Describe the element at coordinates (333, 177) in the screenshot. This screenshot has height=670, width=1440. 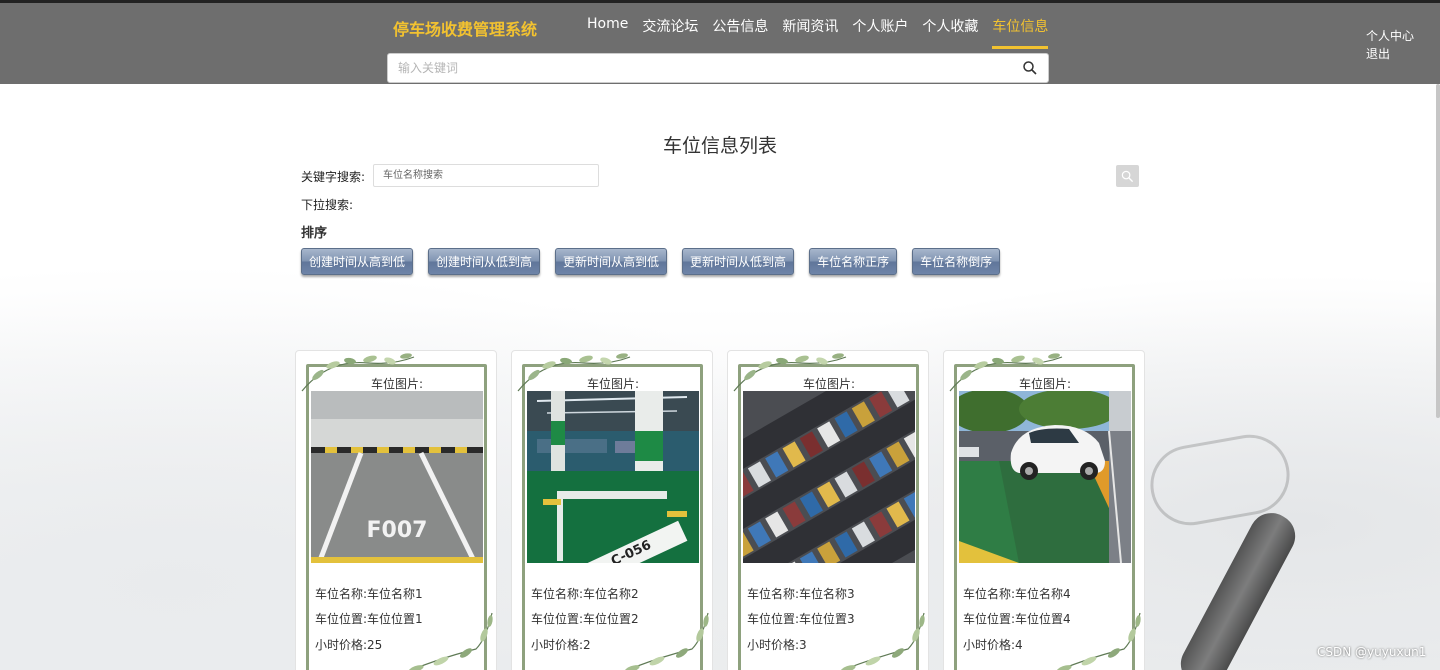
I see `keyword-search-label: 关键字搜索:` at that location.